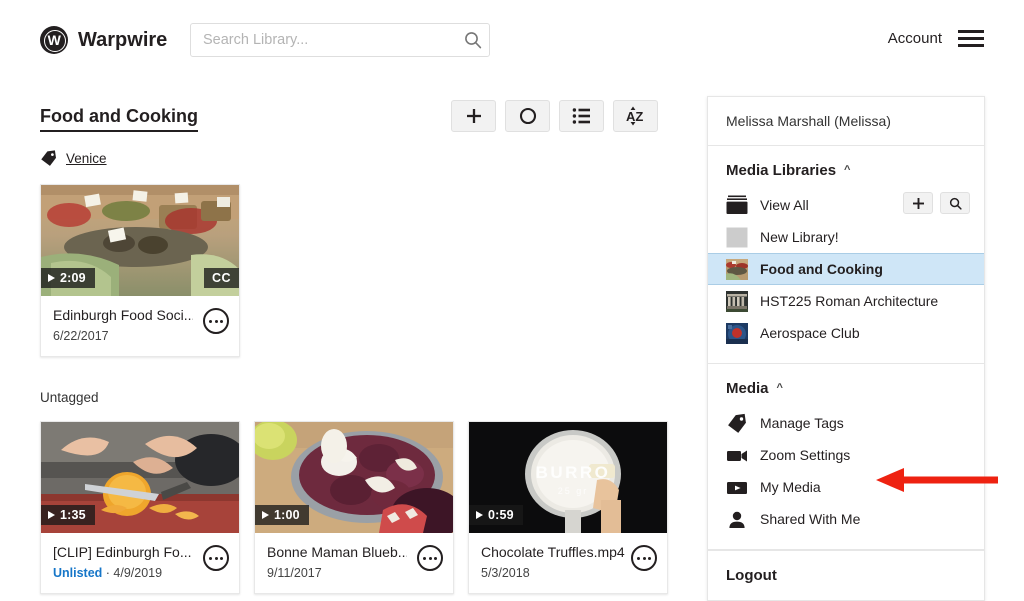  Describe the element at coordinates (287, 515) in the screenshot. I see `duration-label: 1:00` at that location.